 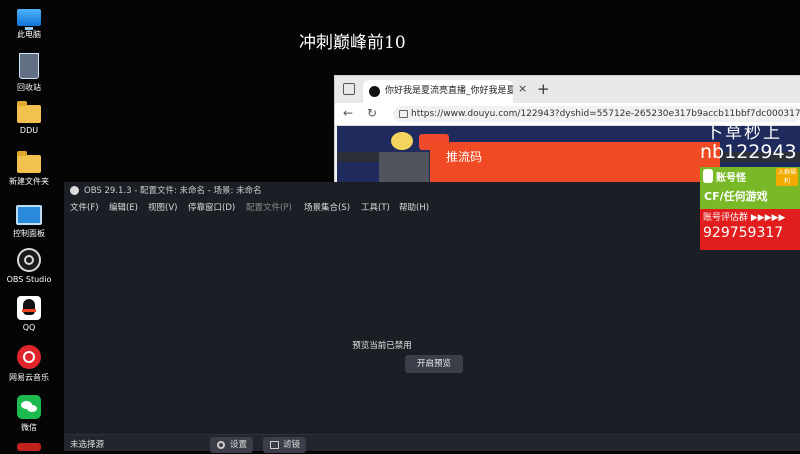 I want to click on tab-actions-icon, so click(x=349, y=89).